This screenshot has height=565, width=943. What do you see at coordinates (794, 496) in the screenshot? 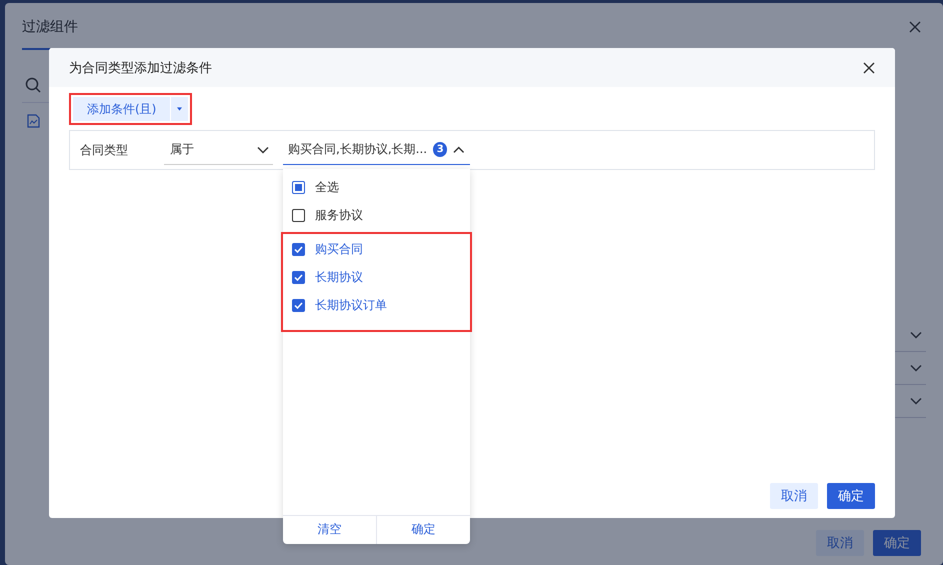
I see `cancel-button: 取消` at bounding box center [794, 496].